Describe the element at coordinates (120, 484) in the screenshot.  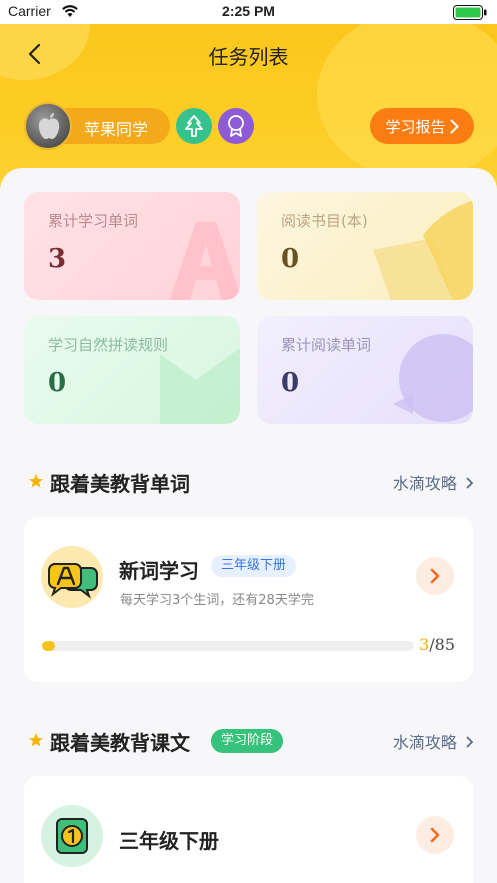
I see `section-title: 跟着美教背单词` at that location.